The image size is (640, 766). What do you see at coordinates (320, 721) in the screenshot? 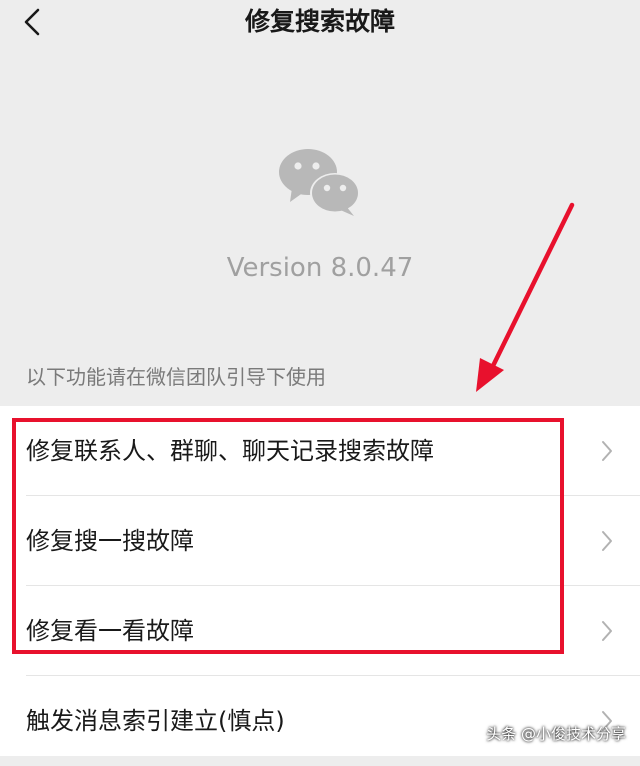
I see `list-item-build-message-index: 触发消息索引建立(慎点)` at bounding box center [320, 721].